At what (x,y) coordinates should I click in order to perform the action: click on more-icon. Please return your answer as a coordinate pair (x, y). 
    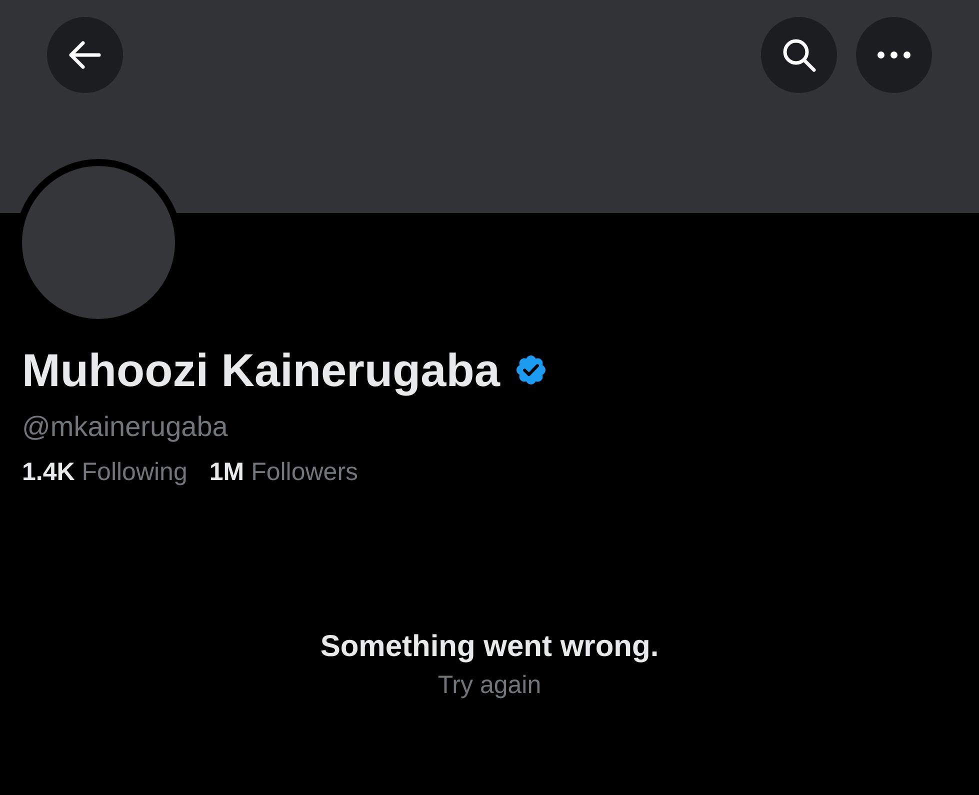
    Looking at the image, I should click on (894, 55).